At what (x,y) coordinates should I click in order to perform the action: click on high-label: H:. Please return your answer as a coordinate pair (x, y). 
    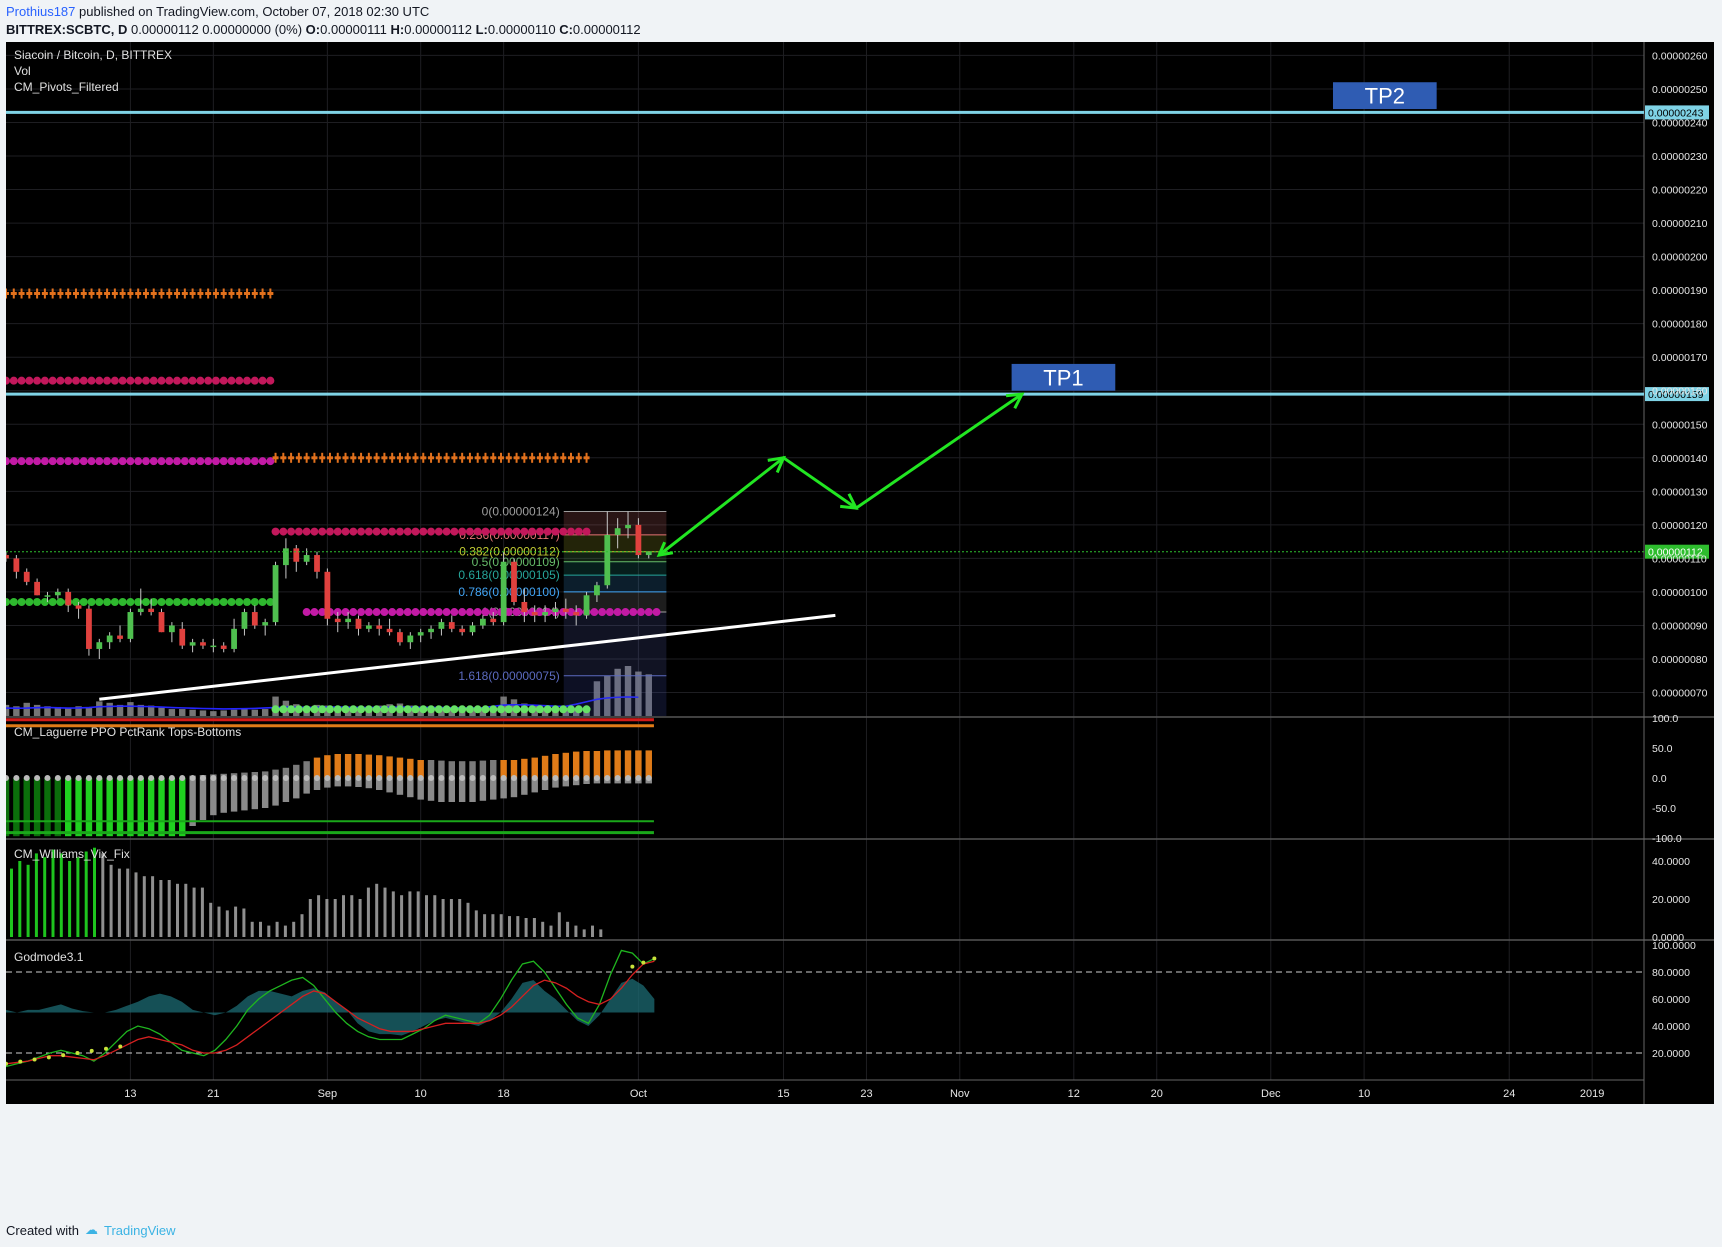
    Looking at the image, I should click on (397, 29).